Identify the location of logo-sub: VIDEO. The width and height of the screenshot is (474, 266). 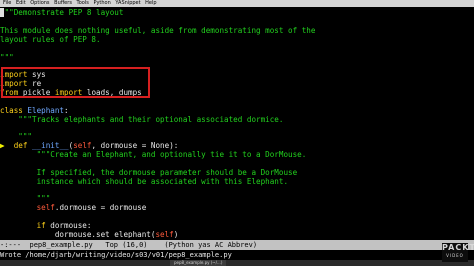
(455, 255).